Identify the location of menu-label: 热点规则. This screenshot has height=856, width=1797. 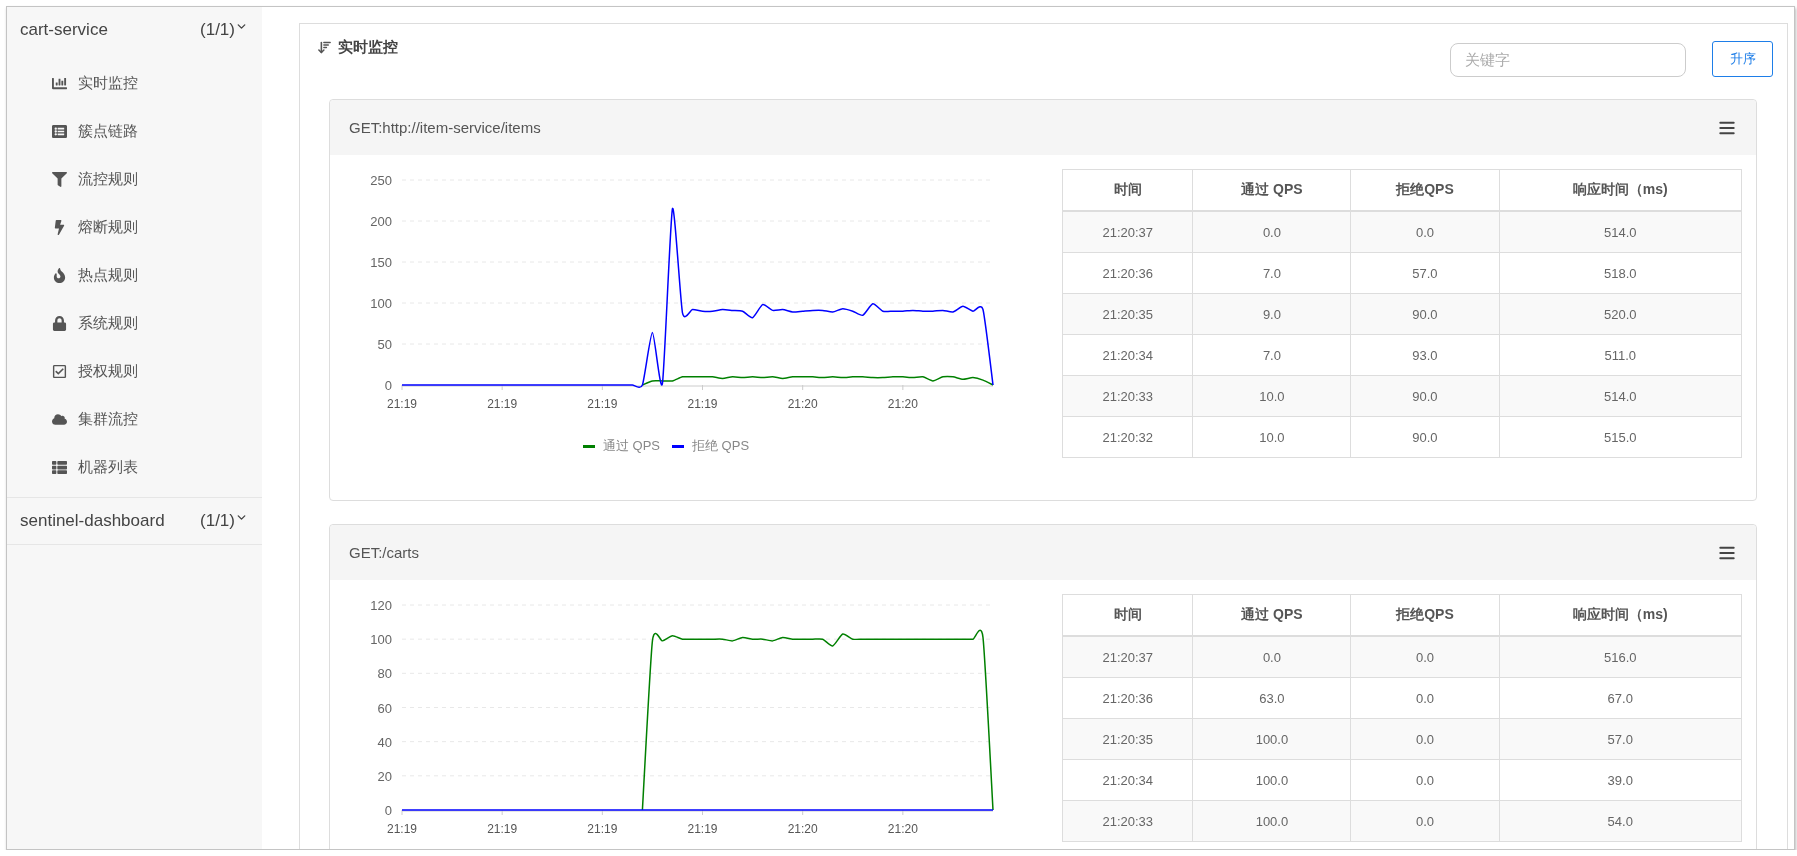
(108, 275).